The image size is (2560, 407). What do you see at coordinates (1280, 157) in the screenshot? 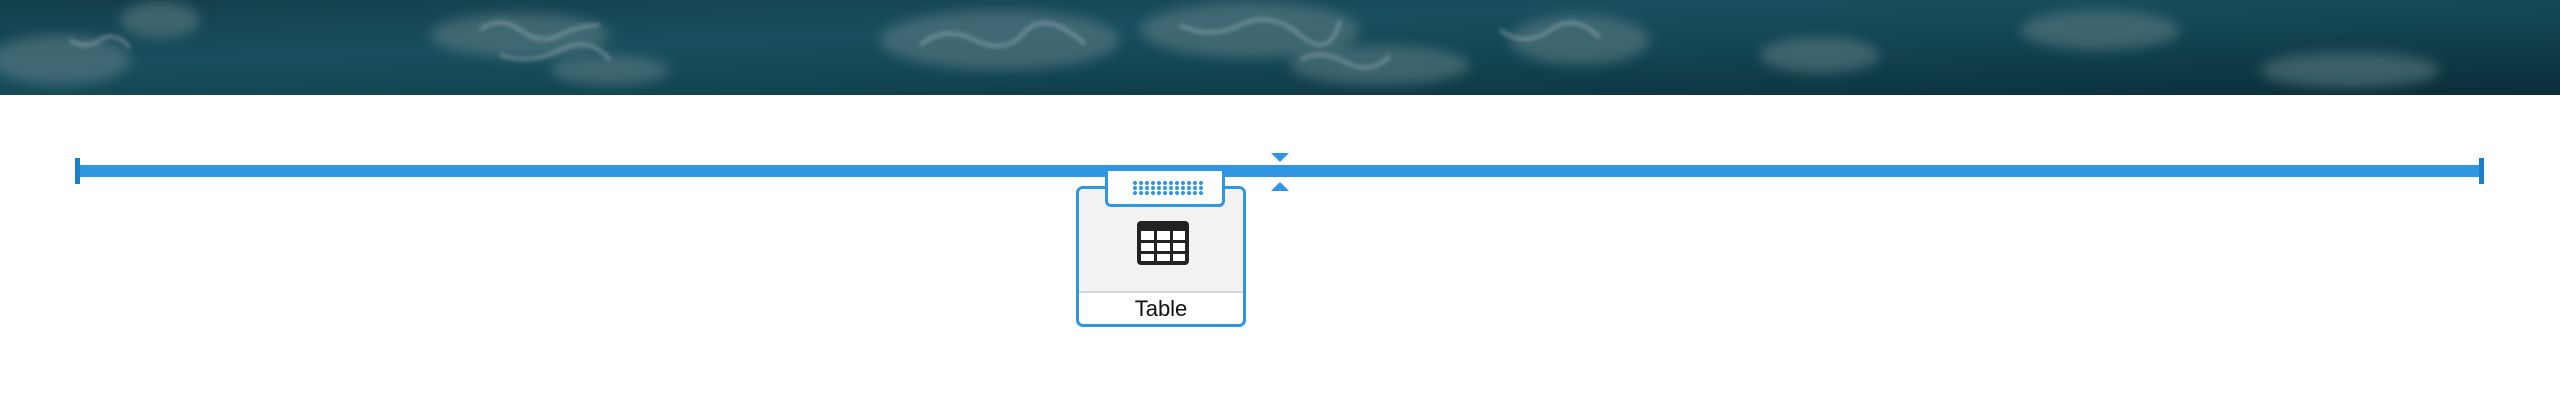
I see `caret-down-marker` at bounding box center [1280, 157].